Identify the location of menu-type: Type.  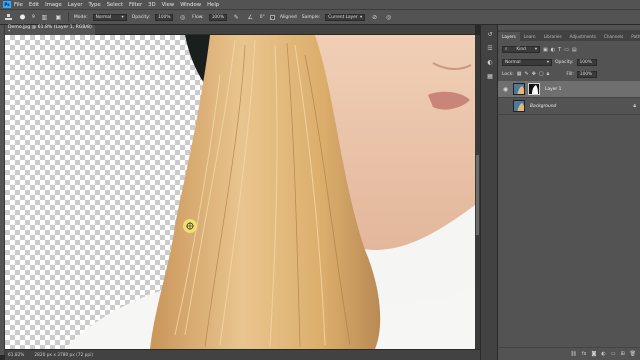
(95, 5).